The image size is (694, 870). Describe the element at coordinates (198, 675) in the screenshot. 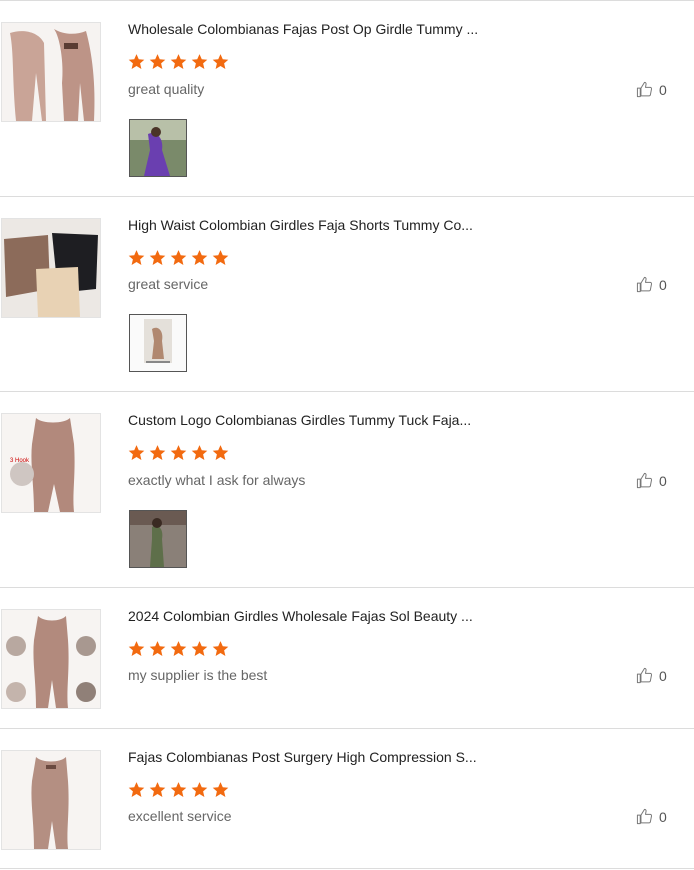

I see `review-comment: my supplier is the best` at that location.